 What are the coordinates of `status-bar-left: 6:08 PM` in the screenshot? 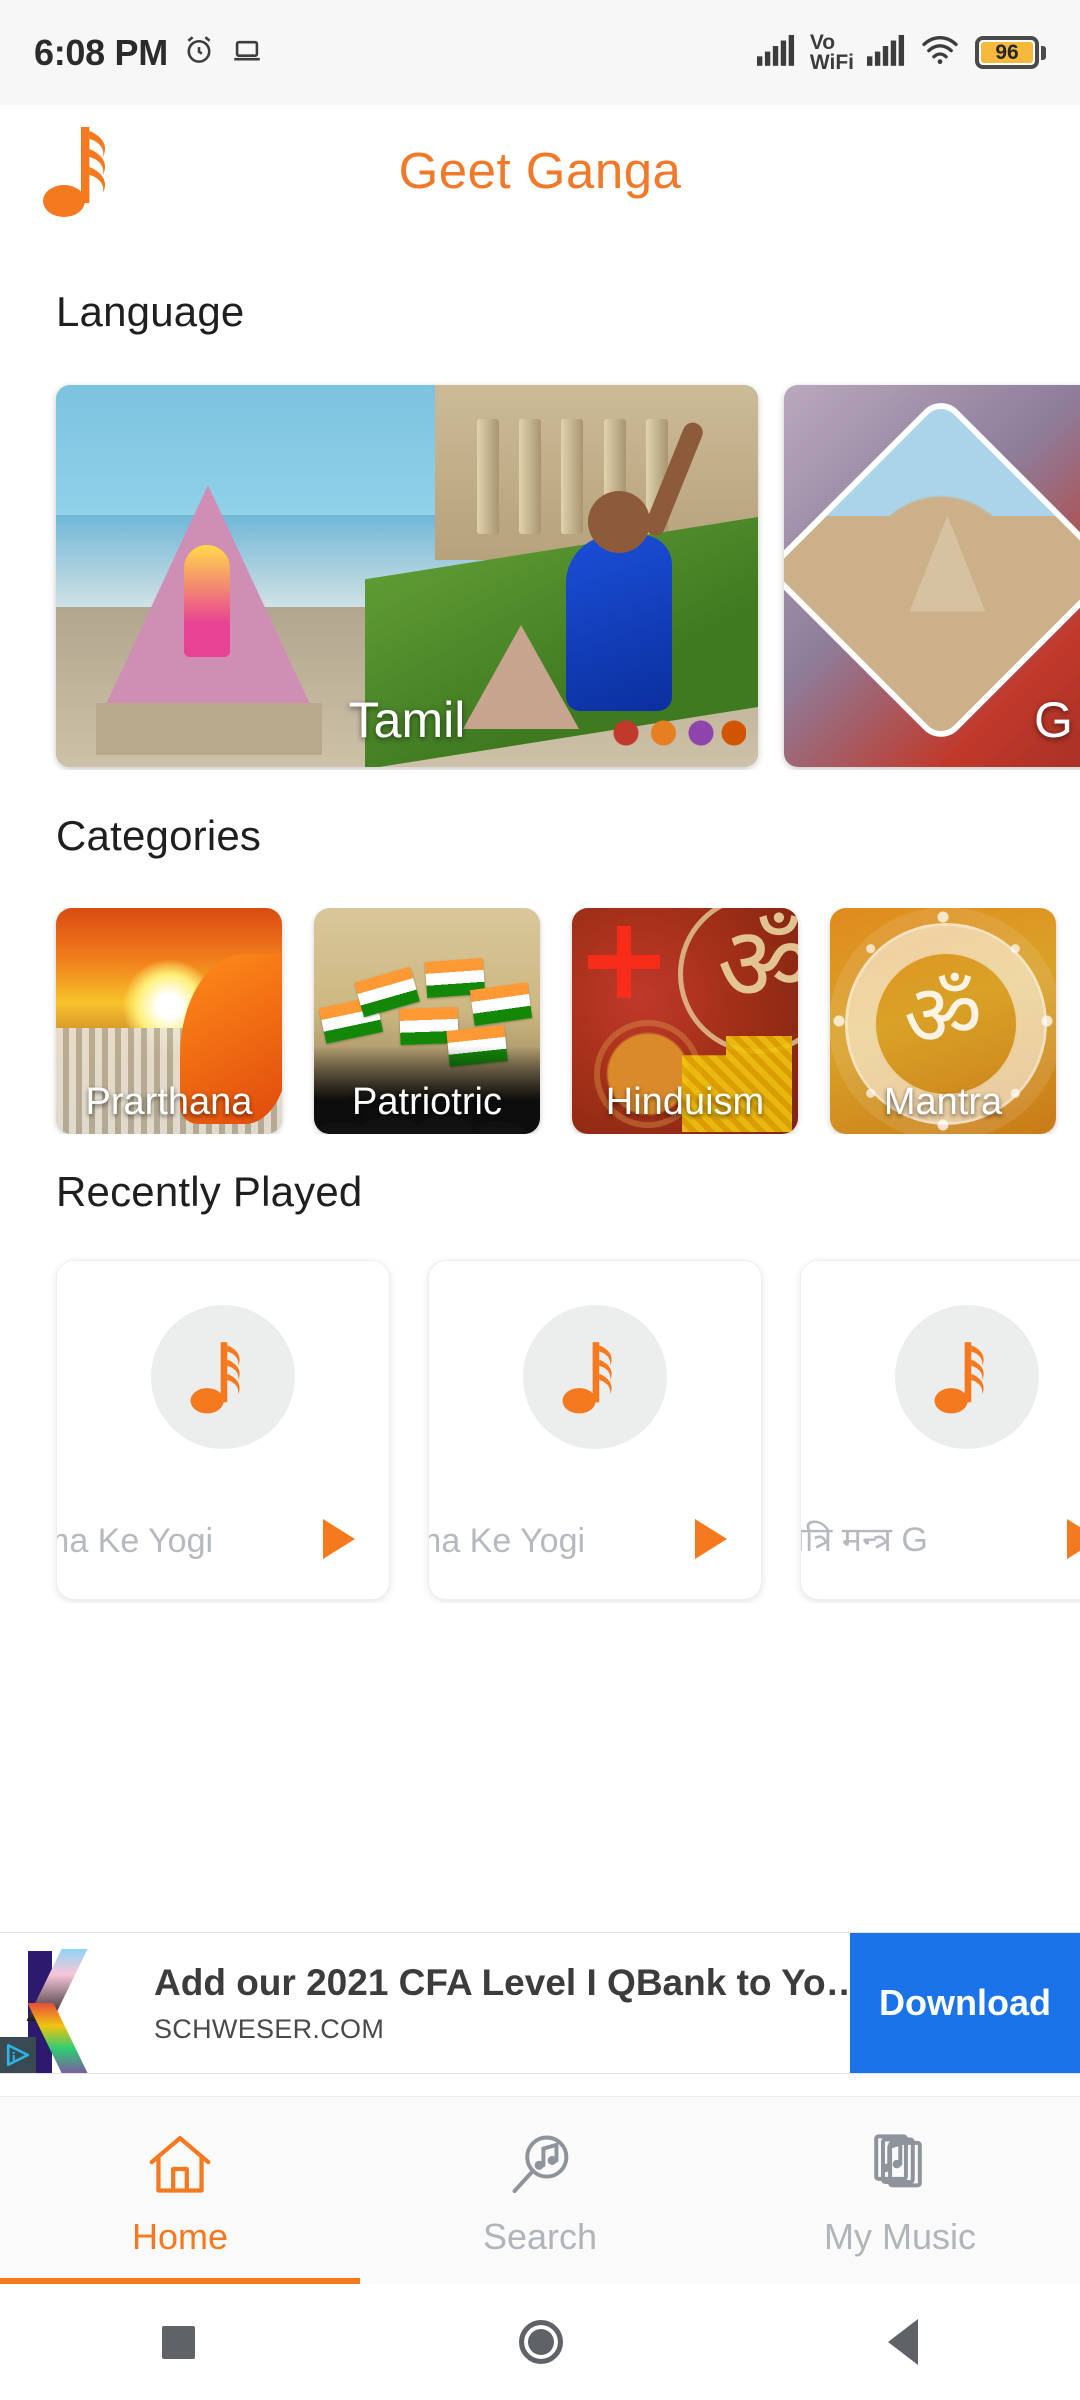 It's located at (149, 53).